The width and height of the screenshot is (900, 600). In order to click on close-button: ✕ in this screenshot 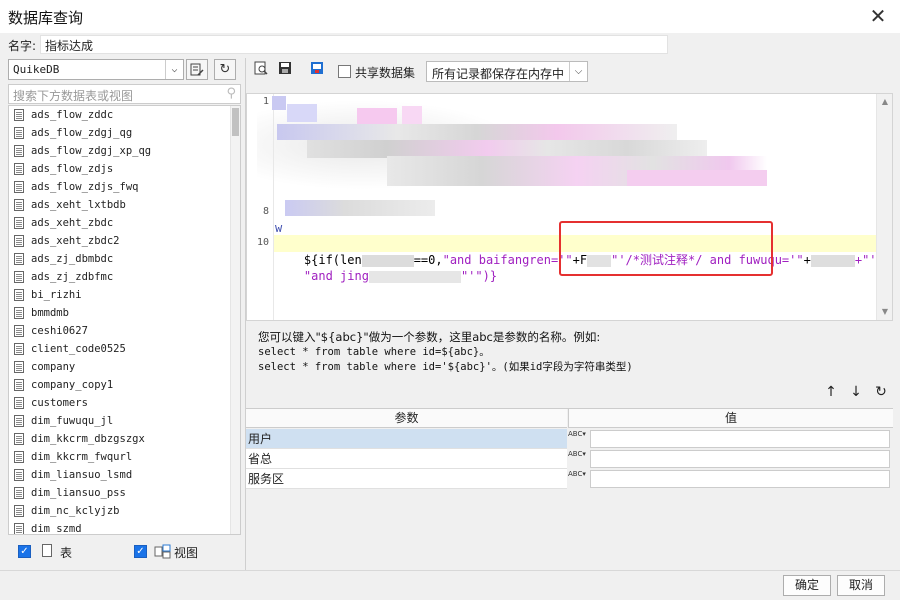, I will do `click(878, 17)`.